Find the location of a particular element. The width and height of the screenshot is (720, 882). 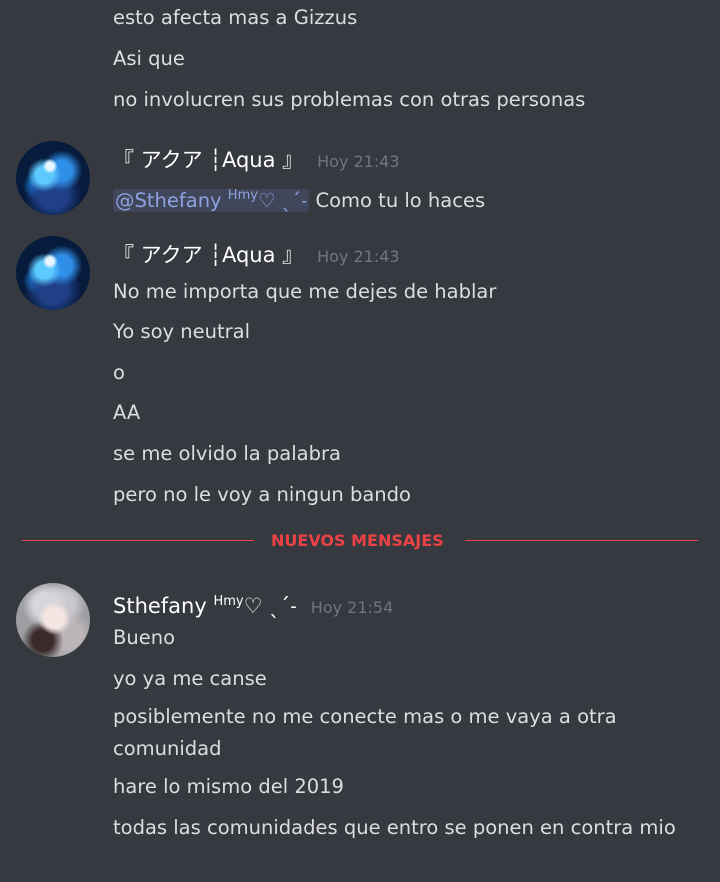

message-text: hare lo mismo del 2019 is located at coordinates (228, 786).